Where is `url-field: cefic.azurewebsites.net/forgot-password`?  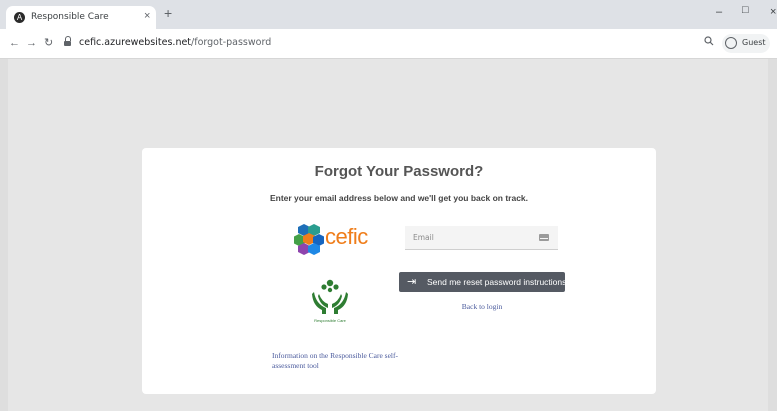 url-field: cefic.azurewebsites.net/forgot-password is located at coordinates (175, 42).